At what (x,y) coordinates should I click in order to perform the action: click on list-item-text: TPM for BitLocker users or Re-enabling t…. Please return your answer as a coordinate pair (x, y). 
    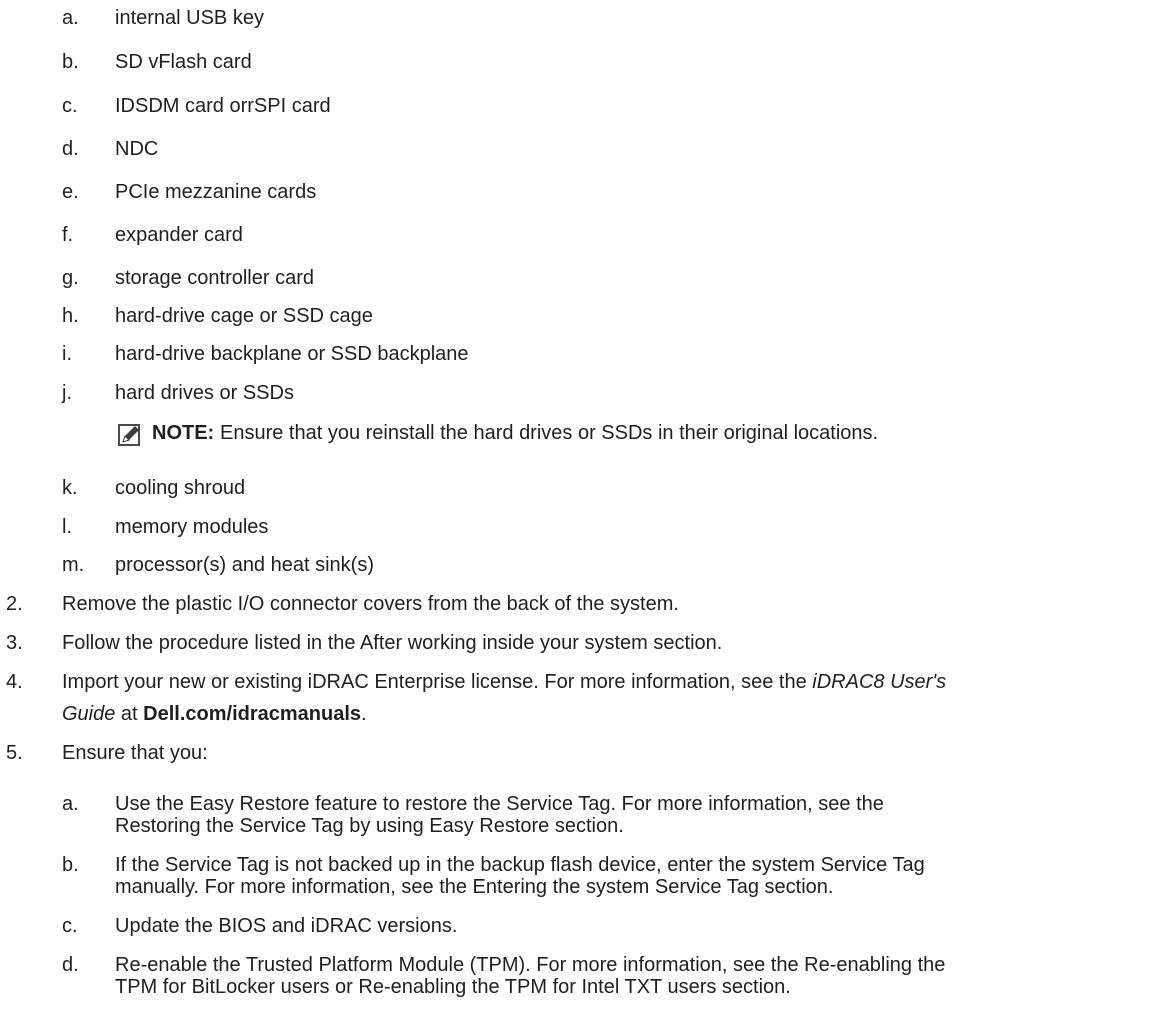
    Looking at the image, I should click on (453, 987).